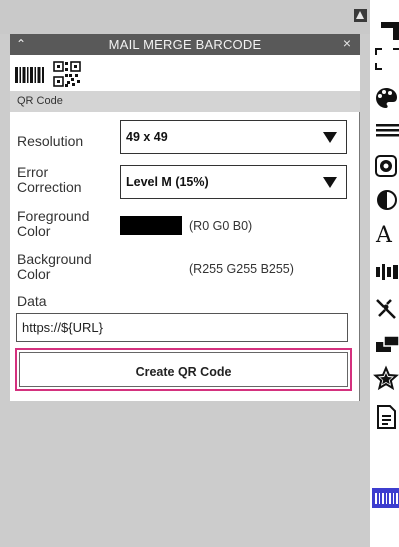  I want to click on panel-title: MAIL MERGE BARCODE, so click(185, 44).